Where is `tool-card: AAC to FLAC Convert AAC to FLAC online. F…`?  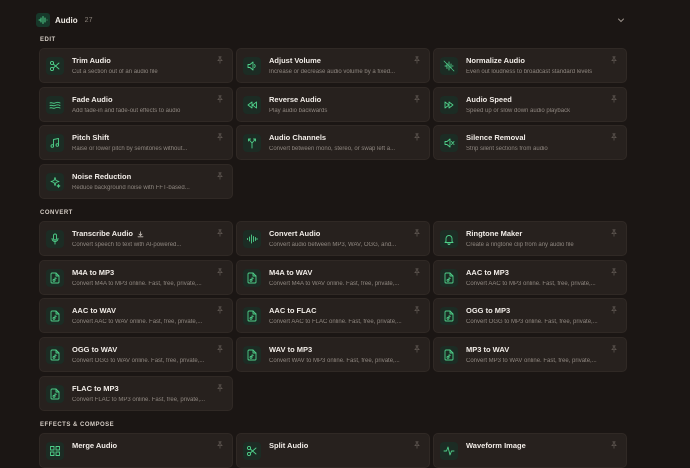
tool-card: AAC to FLAC Convert AAC to FLAC online. F… is located at coordinates (333, 315).